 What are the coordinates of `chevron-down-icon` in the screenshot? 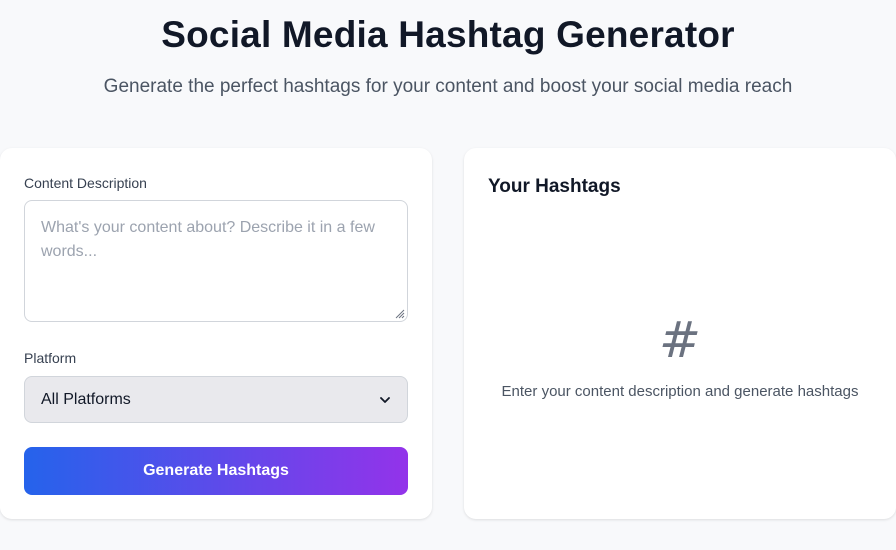 It's located at (385, 399).